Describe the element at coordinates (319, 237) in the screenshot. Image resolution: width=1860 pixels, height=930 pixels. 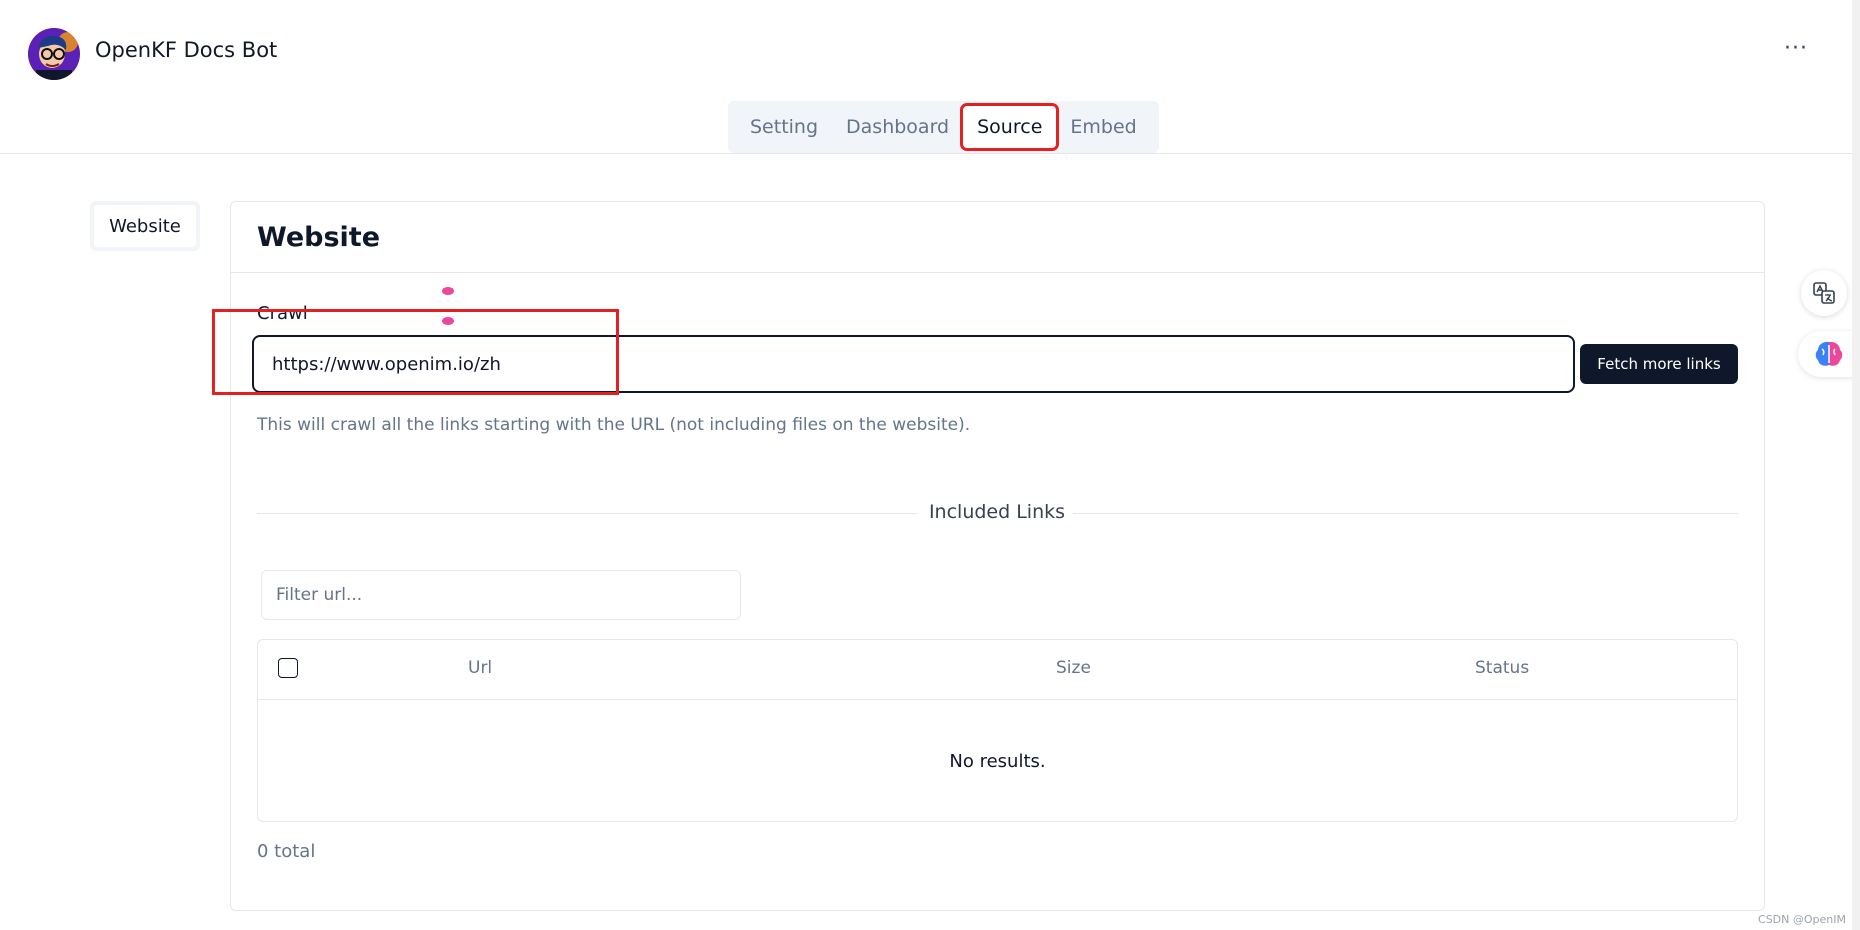
I see `card-title: Website` at that location.